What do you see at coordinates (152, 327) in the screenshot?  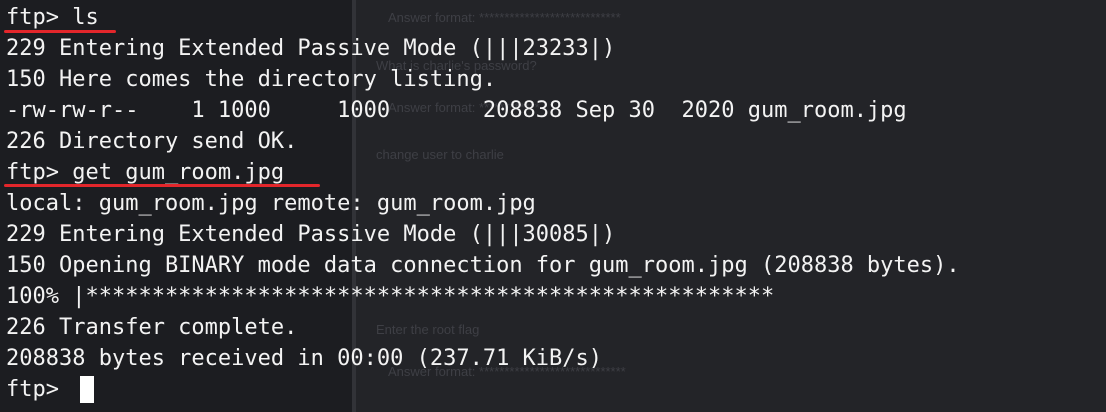 I see `terminal-line: 226 Transfer complete.` at bounding box center [152, 327].